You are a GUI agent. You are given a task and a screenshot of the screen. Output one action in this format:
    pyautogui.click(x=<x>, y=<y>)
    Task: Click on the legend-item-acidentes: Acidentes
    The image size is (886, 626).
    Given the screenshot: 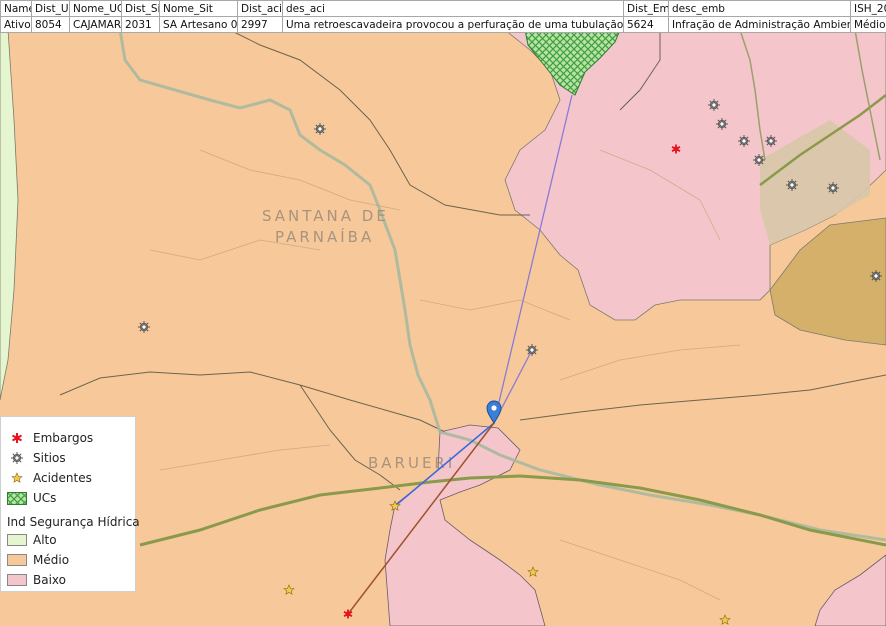 What is the action you would take?
    pyautogui.click(x=49, y=478)
    